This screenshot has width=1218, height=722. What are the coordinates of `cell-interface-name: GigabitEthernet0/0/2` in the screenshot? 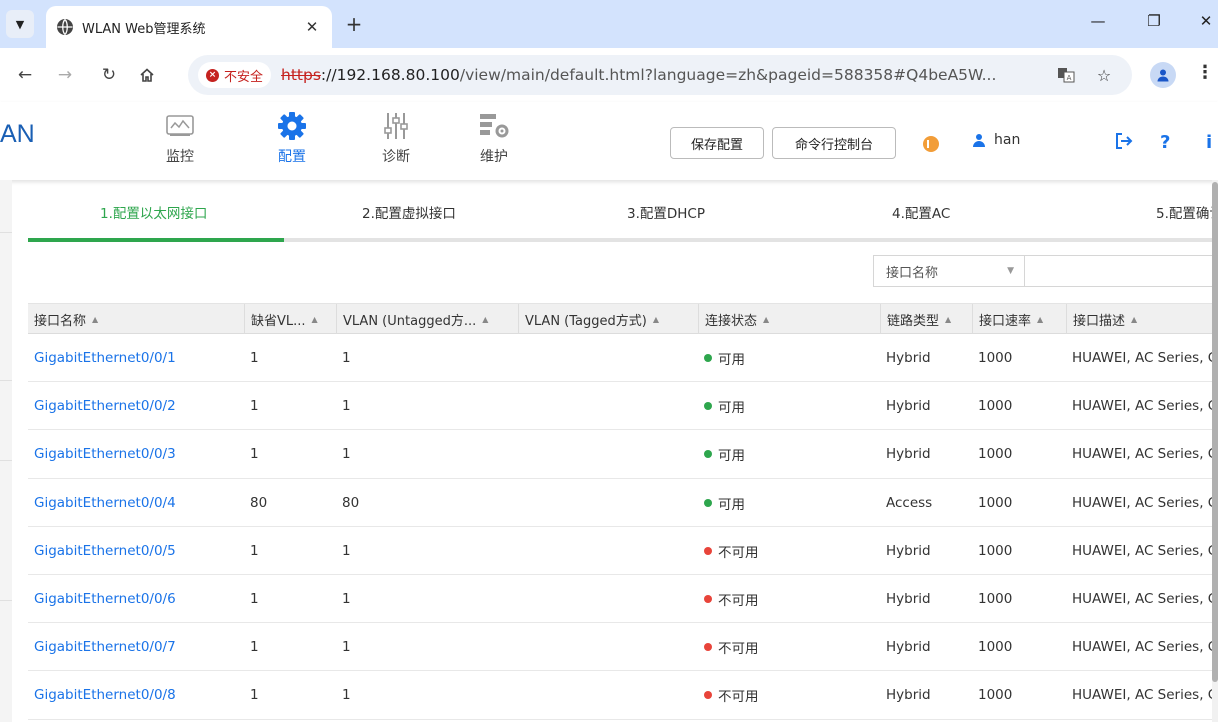 It's located at (135, 406).